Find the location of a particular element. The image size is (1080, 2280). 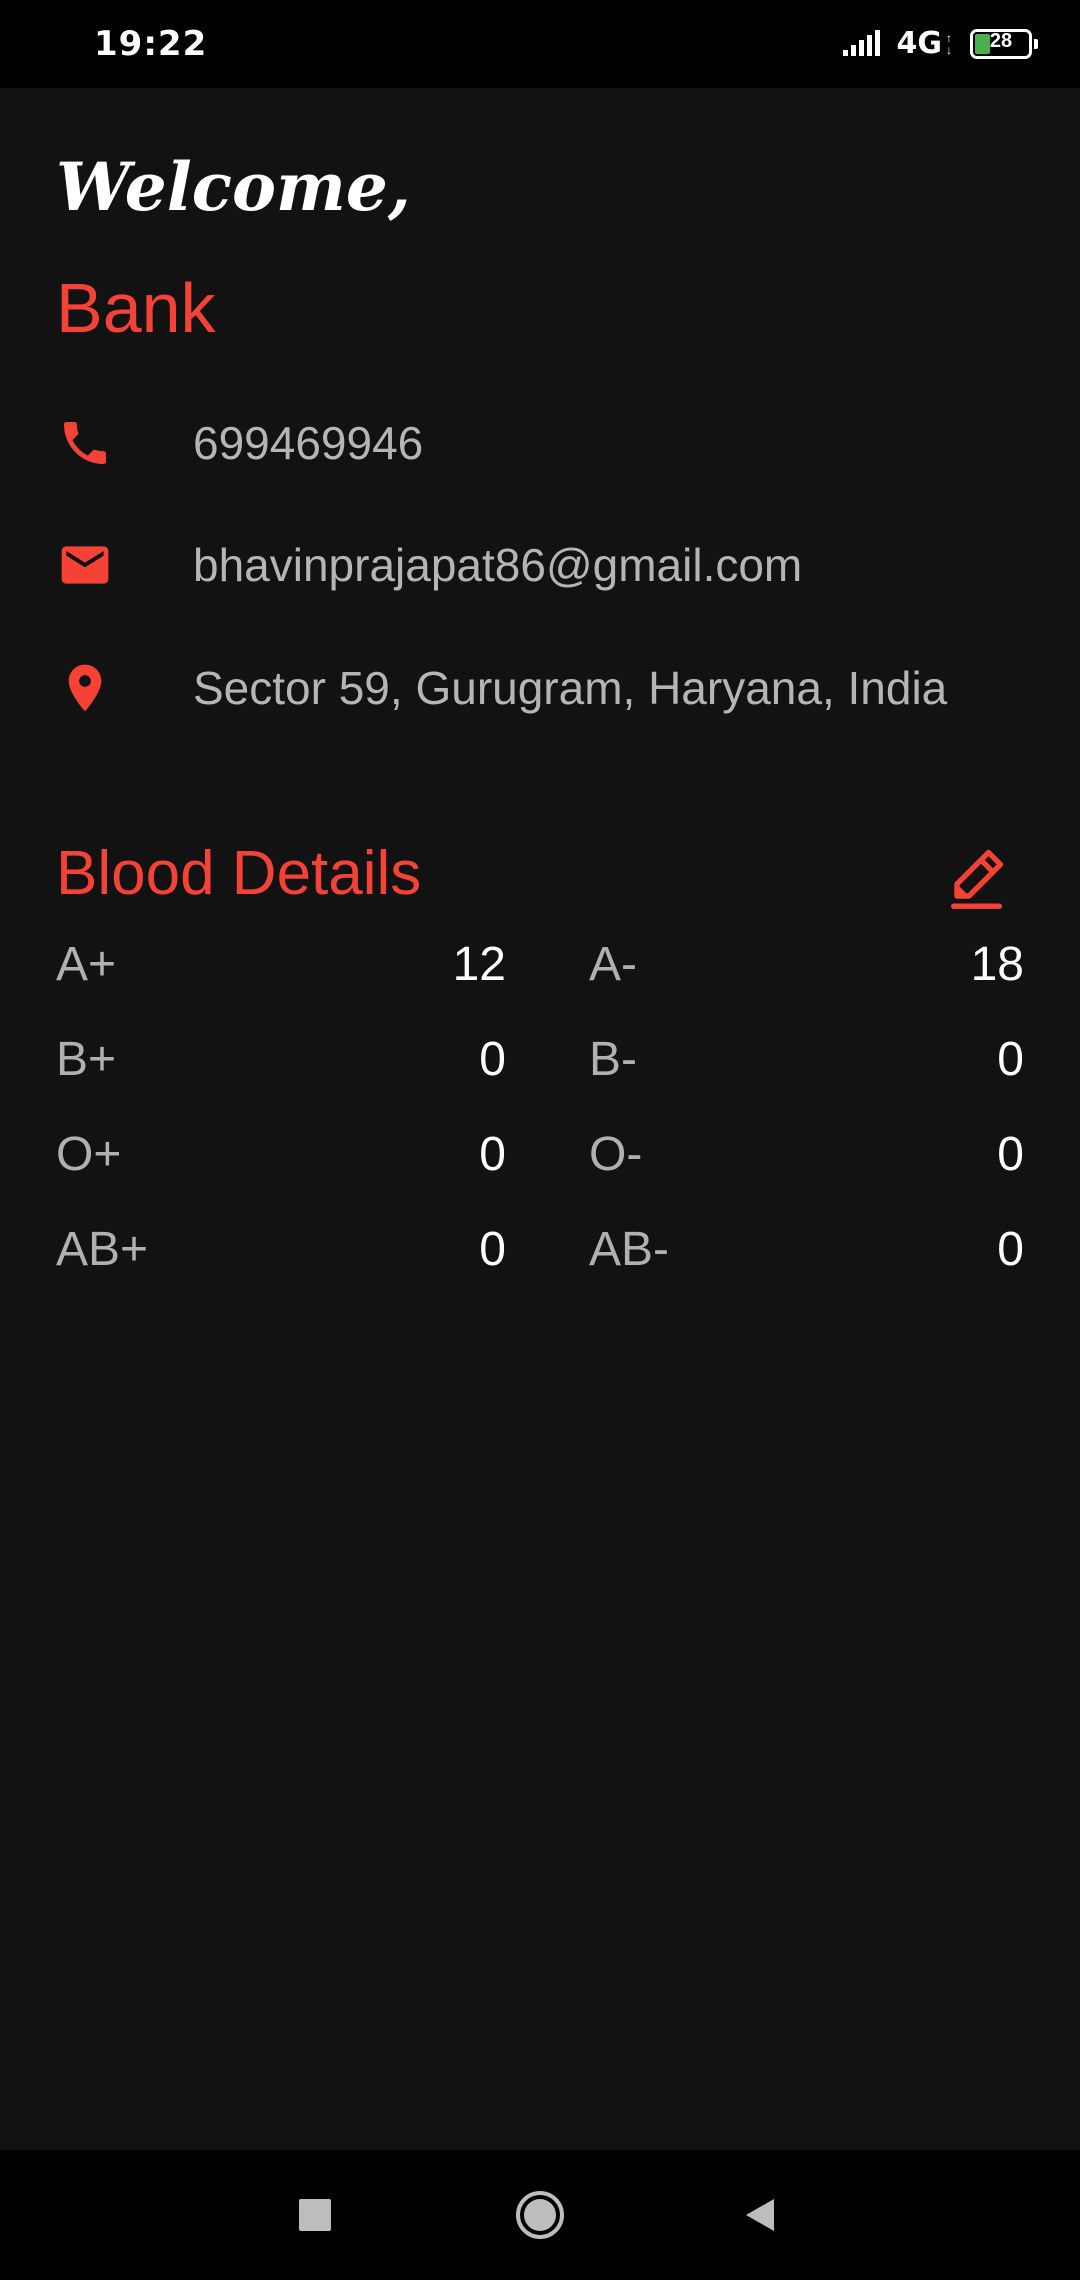

battery-level: 28 is located at coordinates (1001, 41).